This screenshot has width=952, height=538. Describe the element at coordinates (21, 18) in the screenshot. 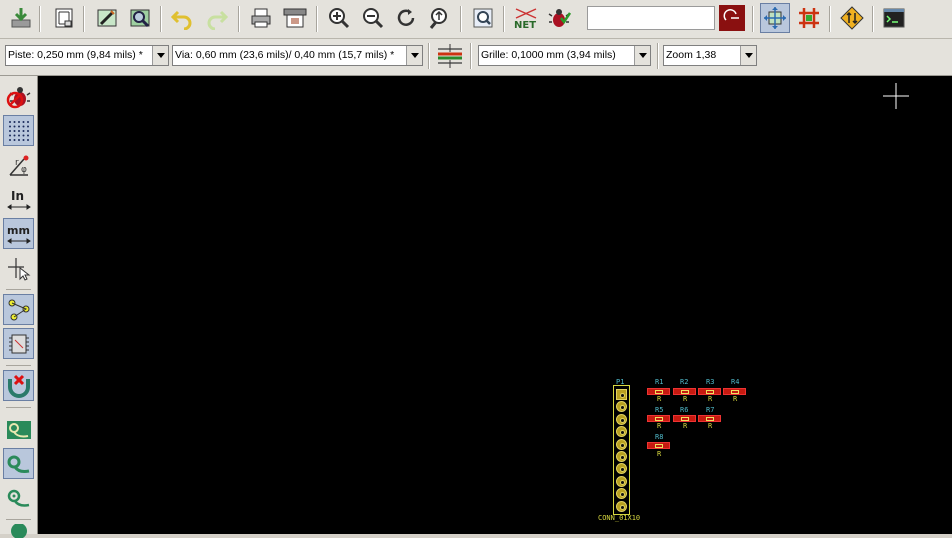

I see `save-board-icon` at that location.